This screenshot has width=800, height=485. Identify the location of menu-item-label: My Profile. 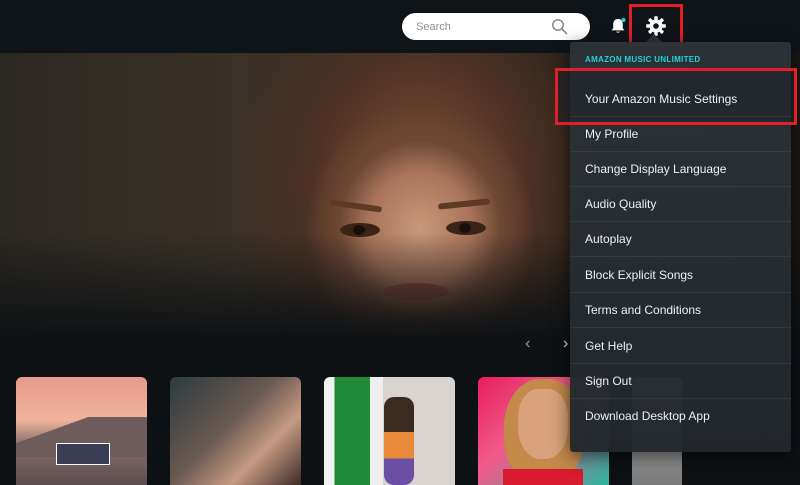
(612, 134).